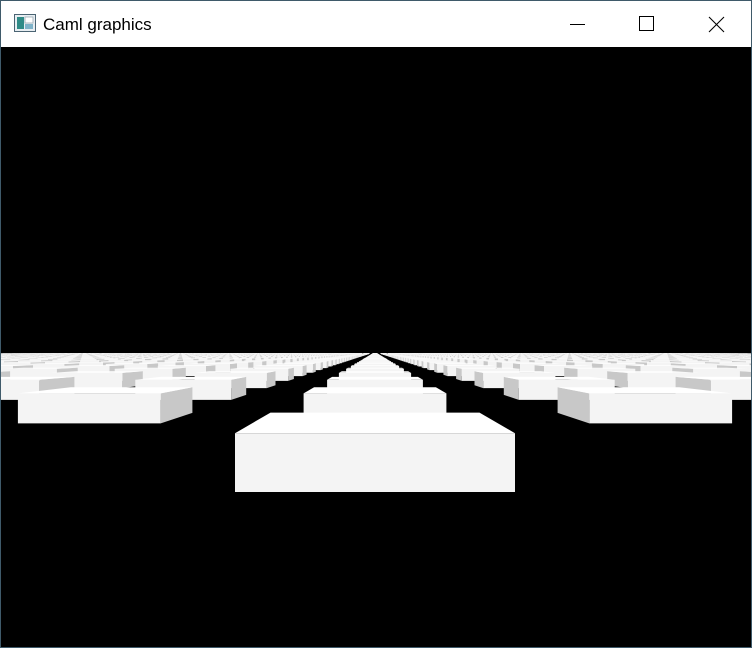 The width and height of the screenshot is (752, 648). I want to click on close-icon, so click(716, 24).